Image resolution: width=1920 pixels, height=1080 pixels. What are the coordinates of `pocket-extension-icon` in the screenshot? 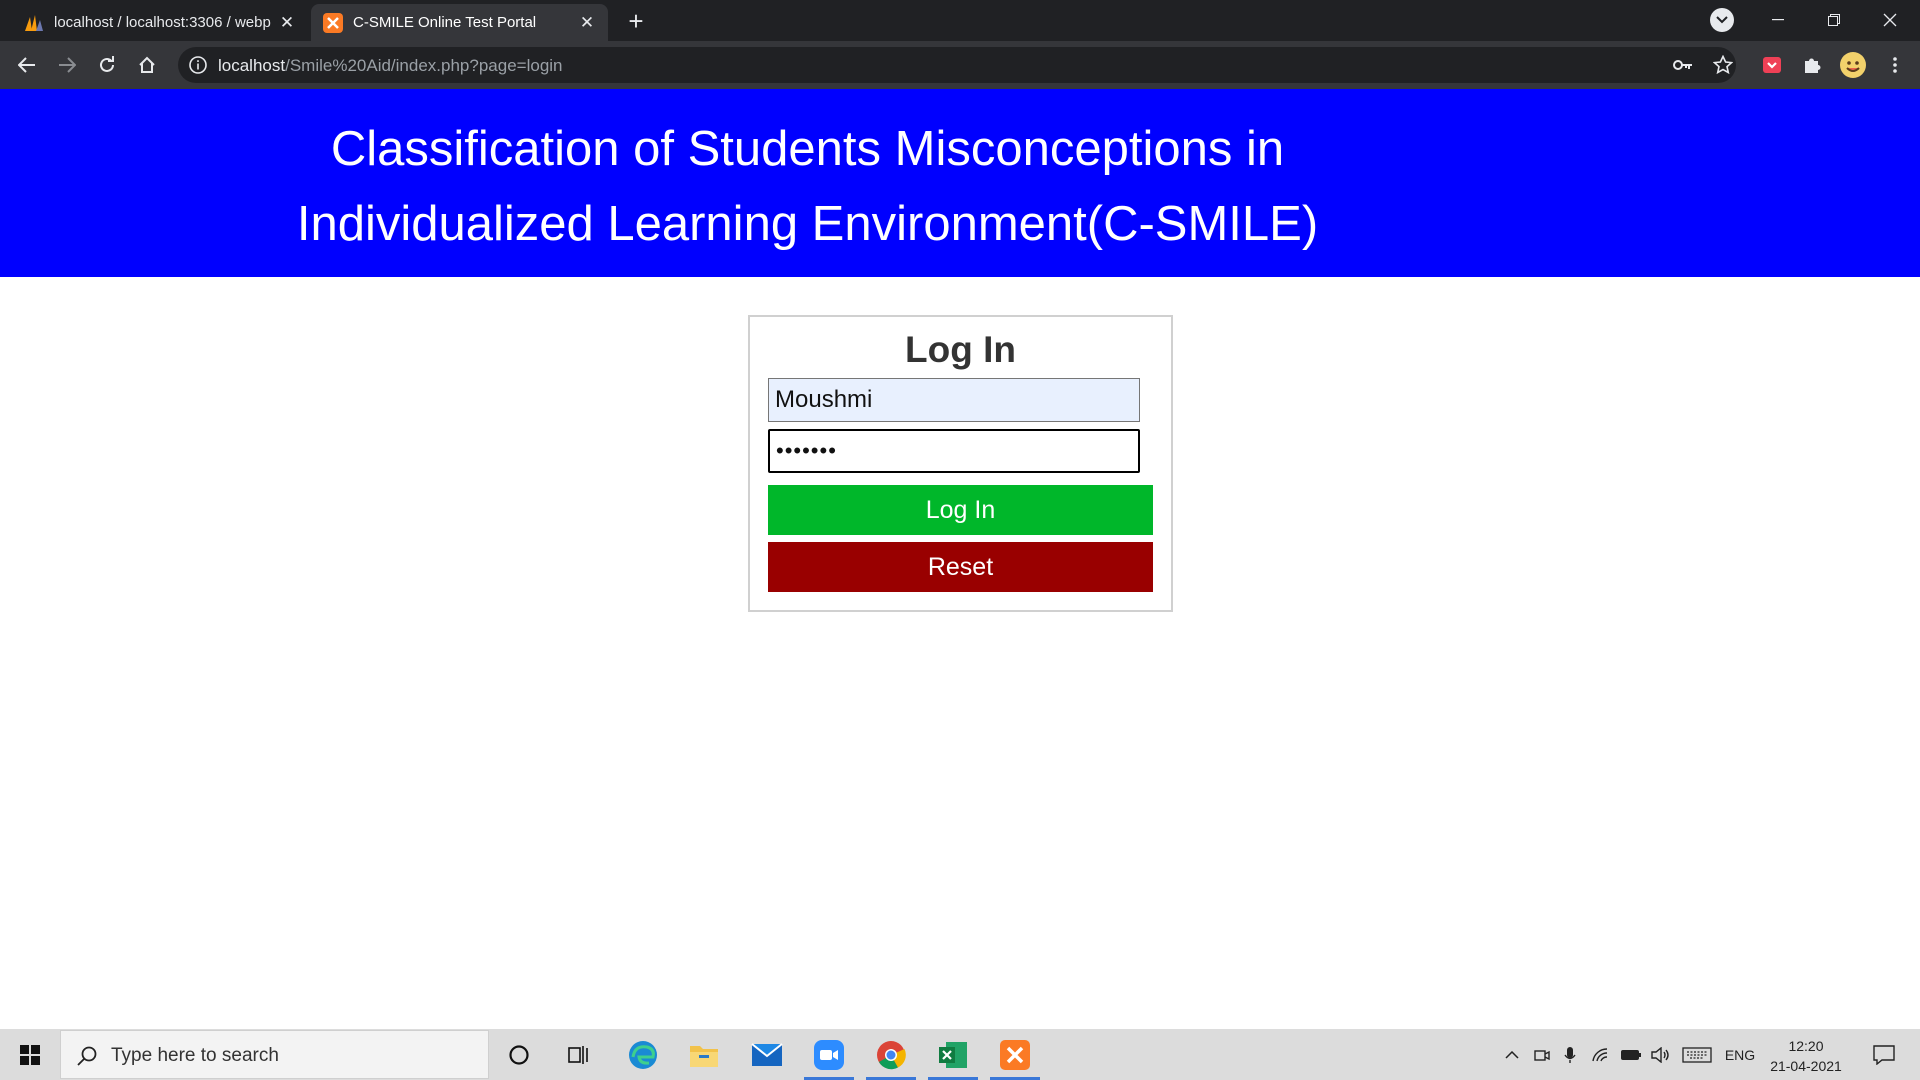 It's located at (1772, 65).